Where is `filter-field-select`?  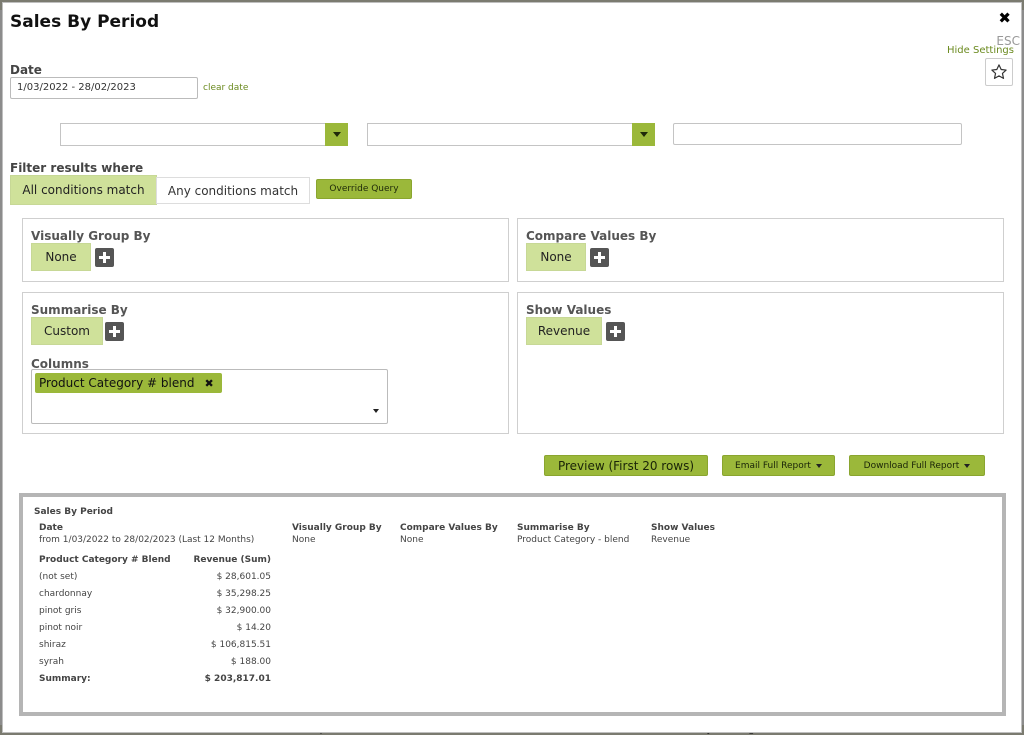 filter-field-select is located at coordinates (204, 134).